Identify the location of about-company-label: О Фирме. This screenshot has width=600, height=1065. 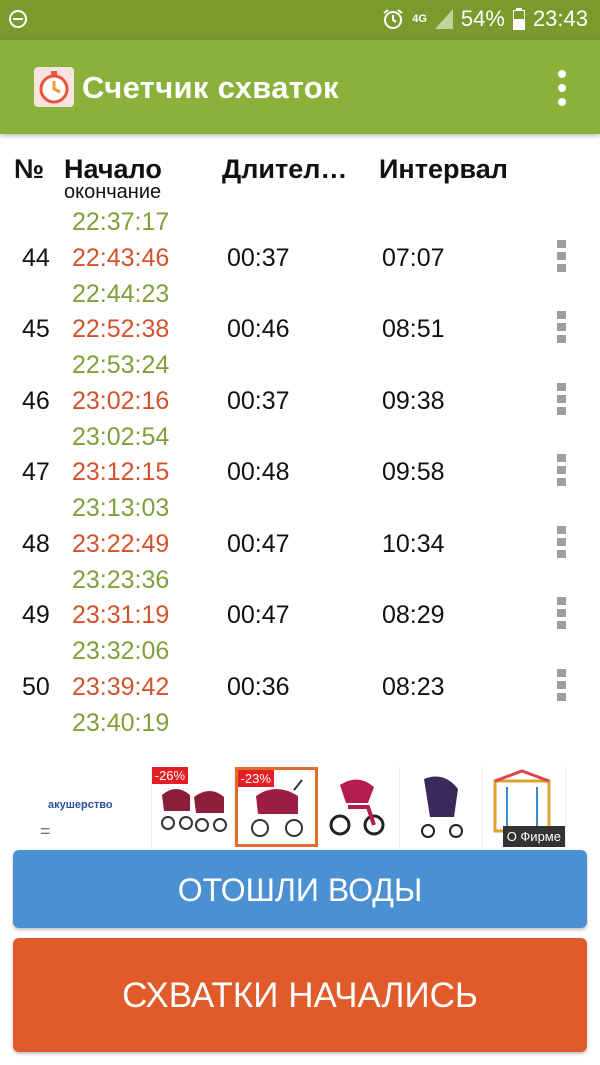
(533, 836).